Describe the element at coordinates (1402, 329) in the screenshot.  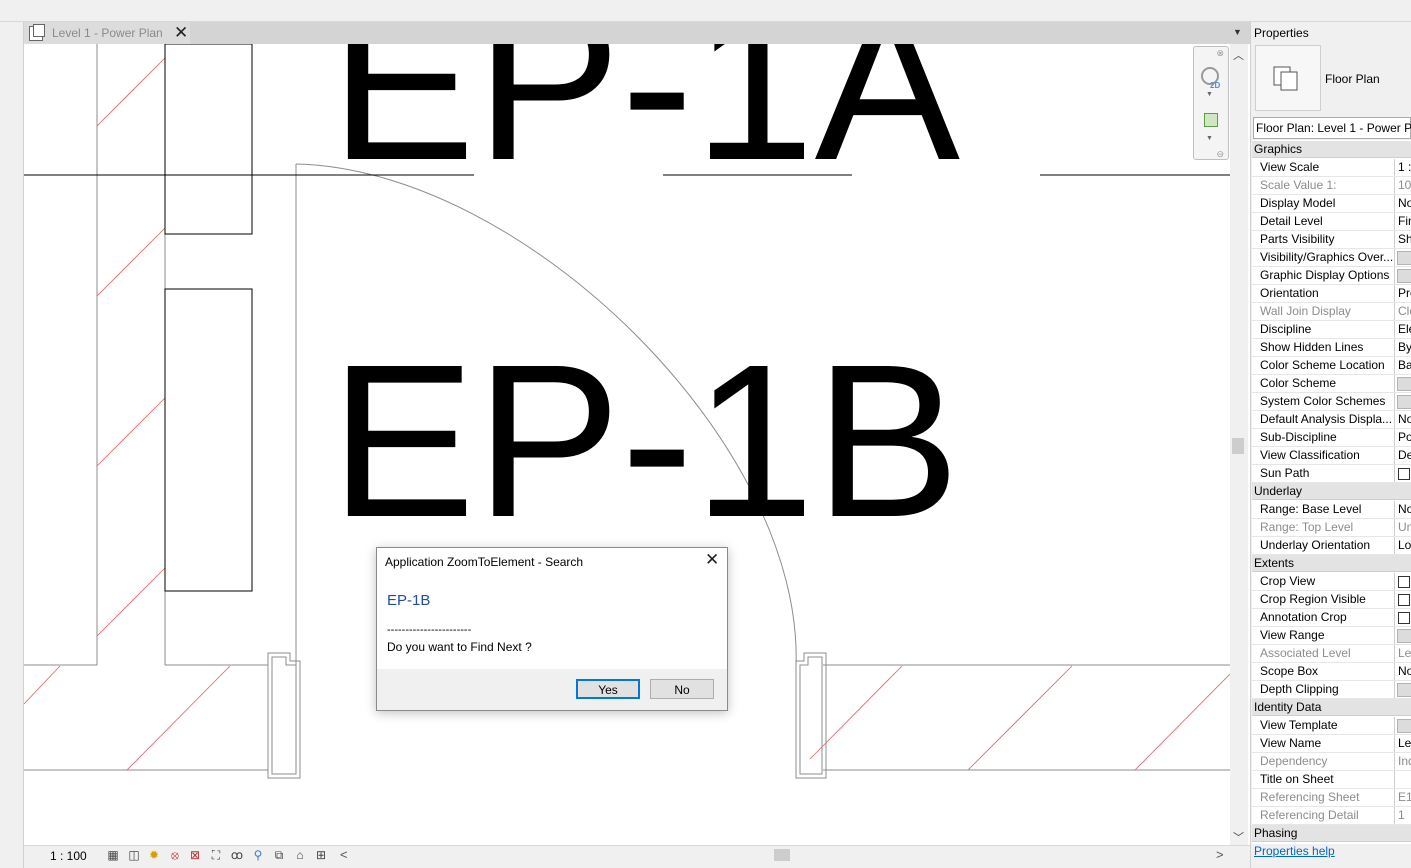
I see `property-value: Electrical` at that location.